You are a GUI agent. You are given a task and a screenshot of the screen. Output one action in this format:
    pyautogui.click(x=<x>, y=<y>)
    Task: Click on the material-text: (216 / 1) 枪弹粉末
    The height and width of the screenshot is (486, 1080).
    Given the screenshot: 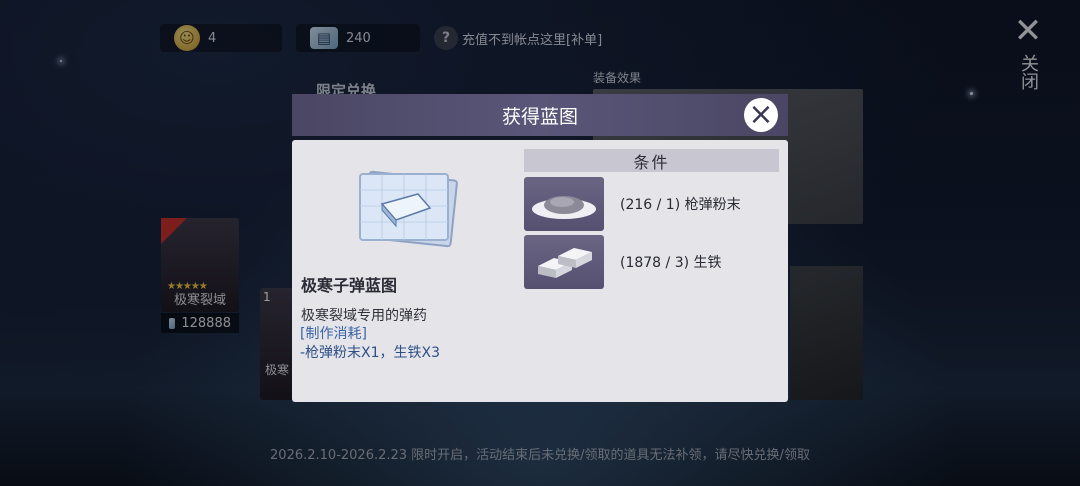 What is the action you would take?
    pyautogui.click(x=680, y=205)
    